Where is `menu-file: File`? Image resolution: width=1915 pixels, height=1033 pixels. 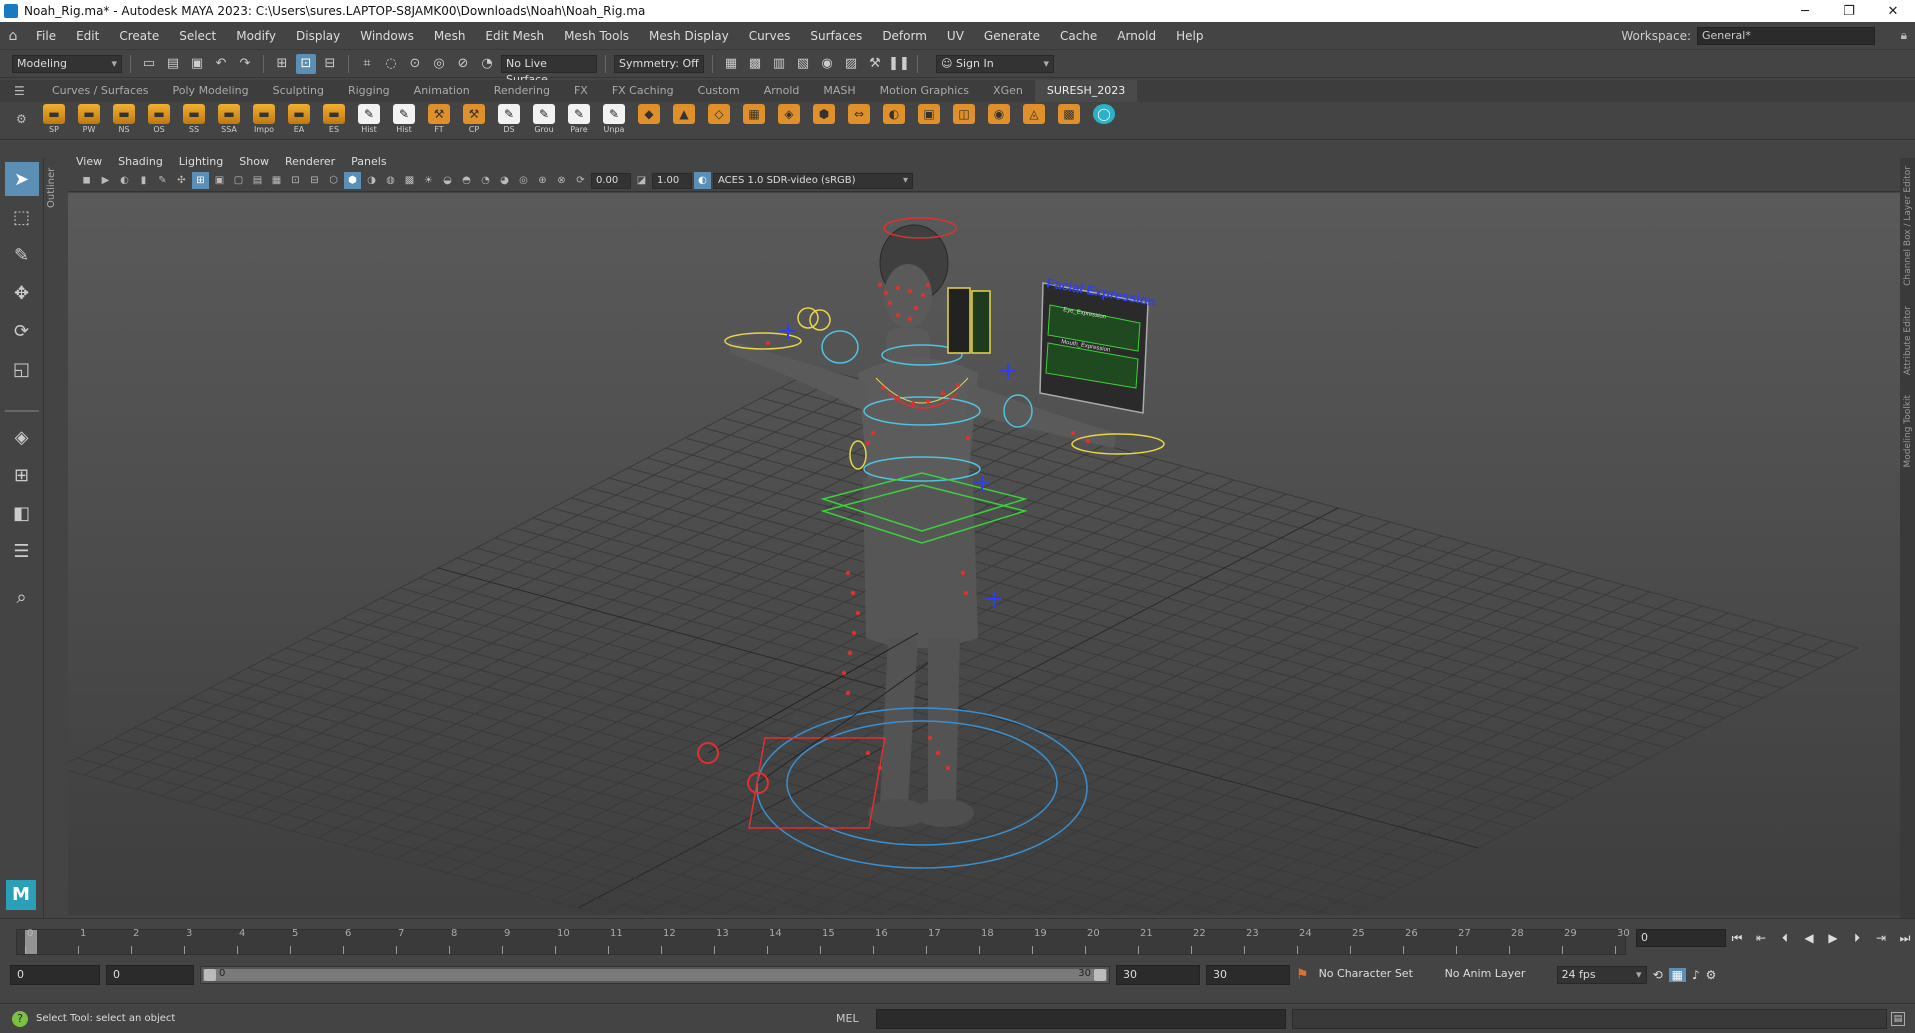 menu-file: File is located at coordinates (46, 36).